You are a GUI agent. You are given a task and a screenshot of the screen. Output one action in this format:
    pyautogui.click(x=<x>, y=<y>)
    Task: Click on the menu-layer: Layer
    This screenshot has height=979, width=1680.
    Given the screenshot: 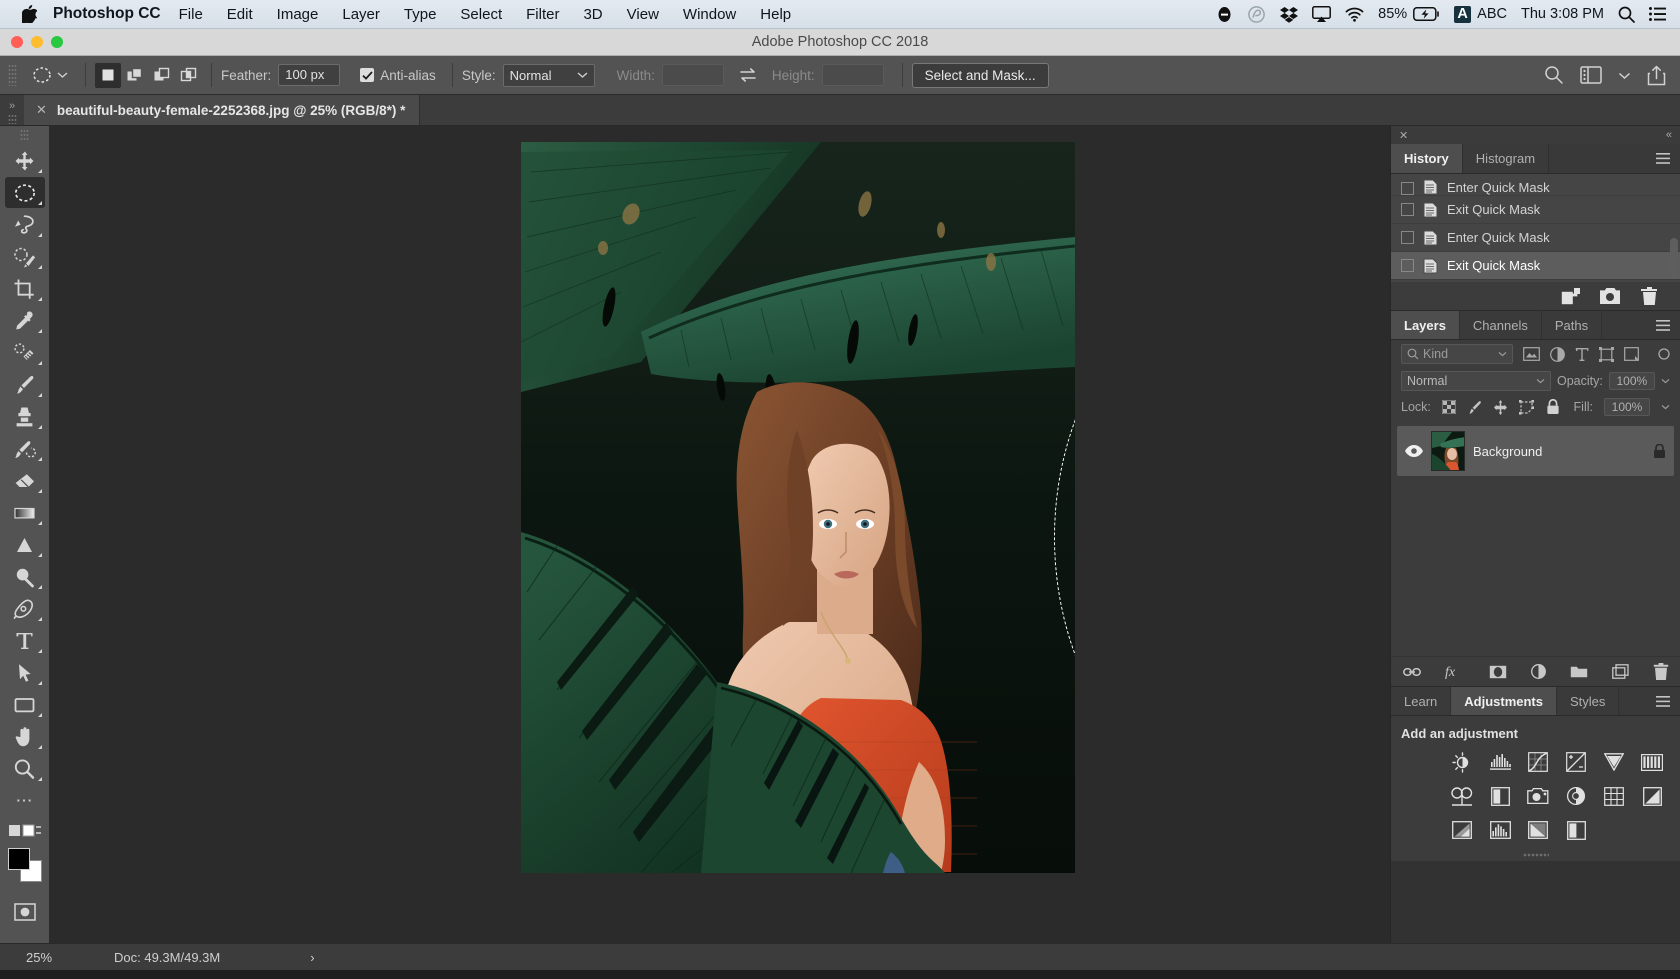 What is the action you would take?
    pyautogui.click(x=361, y=14)
    